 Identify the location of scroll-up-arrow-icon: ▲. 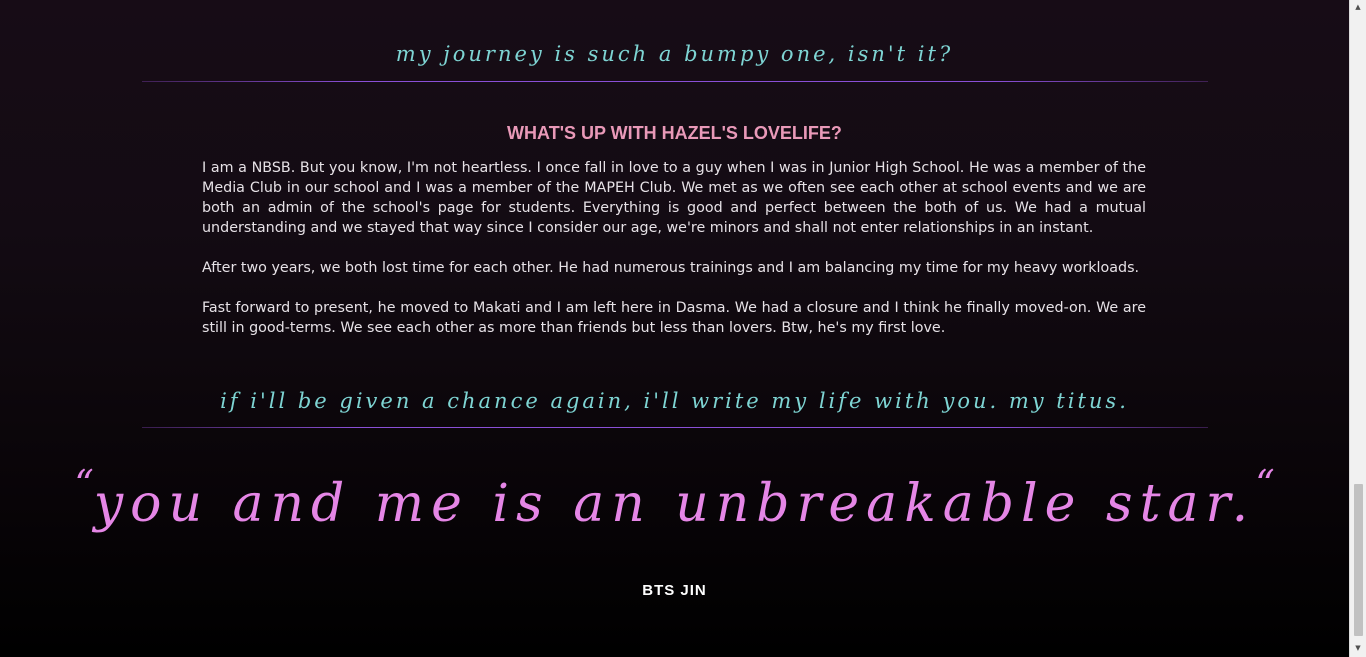
(1358, 7).